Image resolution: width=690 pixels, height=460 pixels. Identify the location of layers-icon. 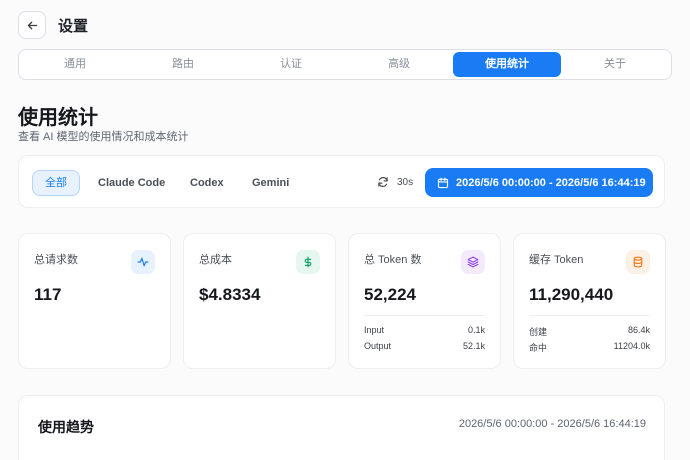
(473, 262).